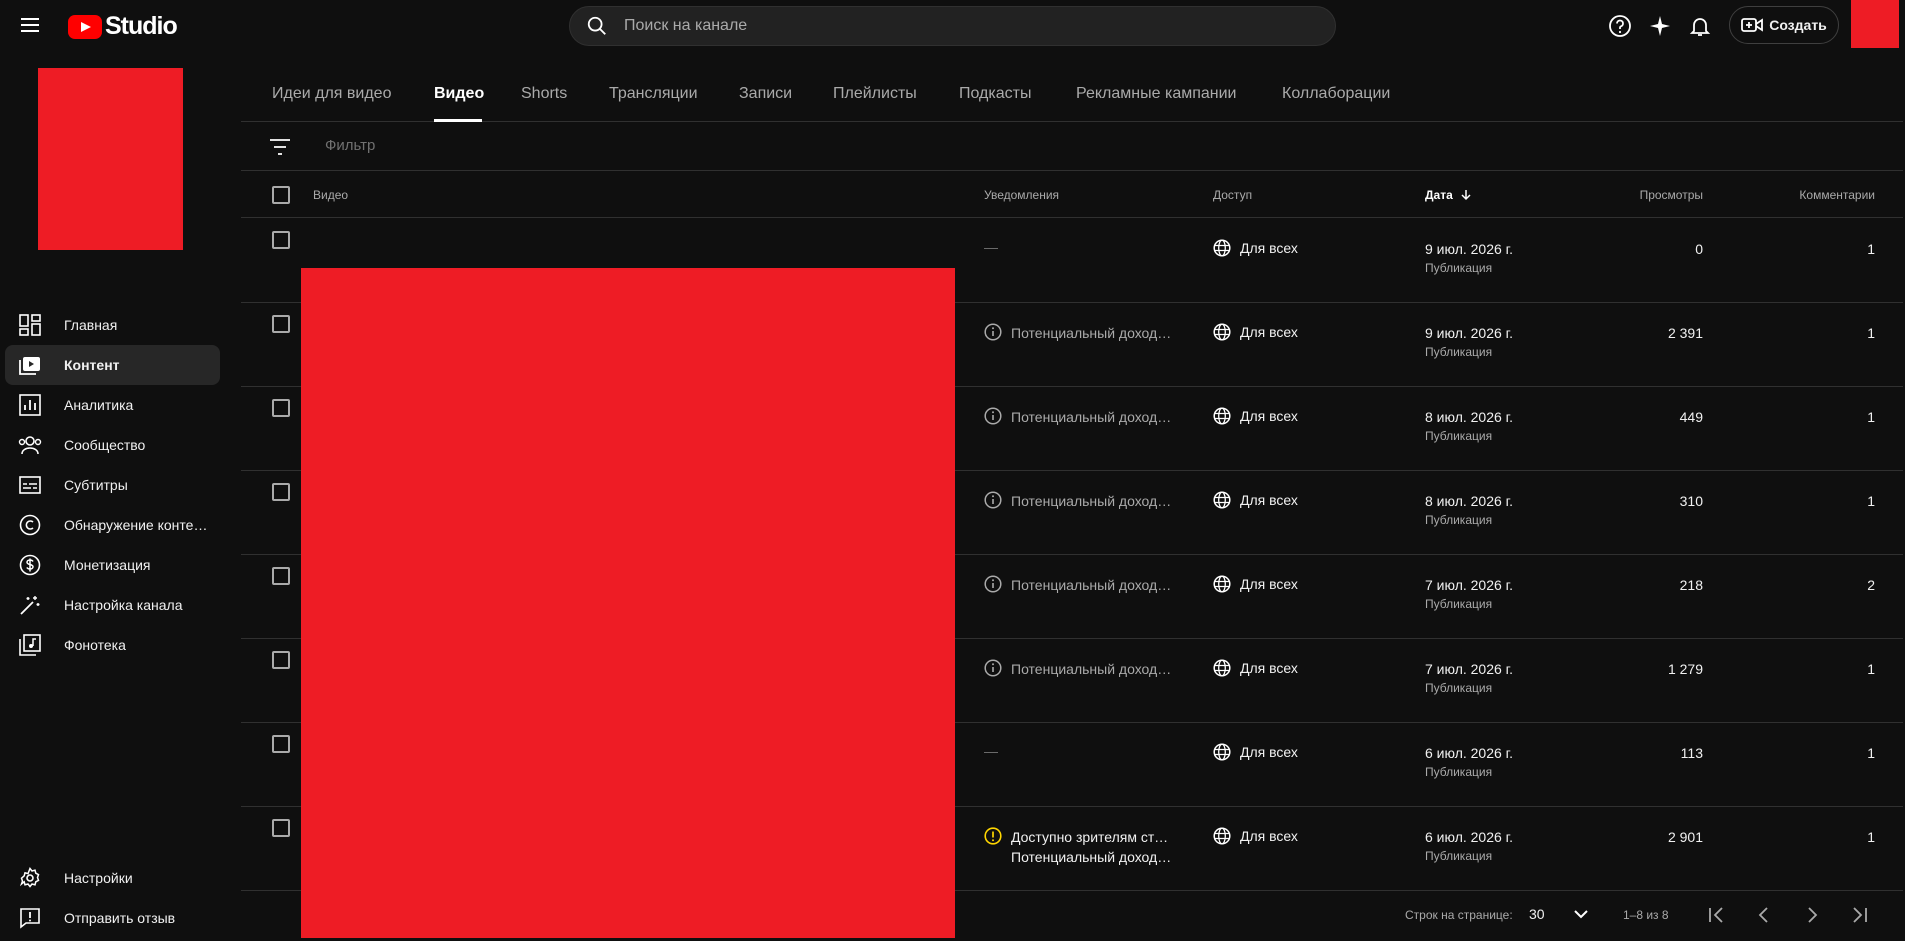 The width and height of the screenshot is (1905, 941). I want to click on help-icon, so click(1620, 26).